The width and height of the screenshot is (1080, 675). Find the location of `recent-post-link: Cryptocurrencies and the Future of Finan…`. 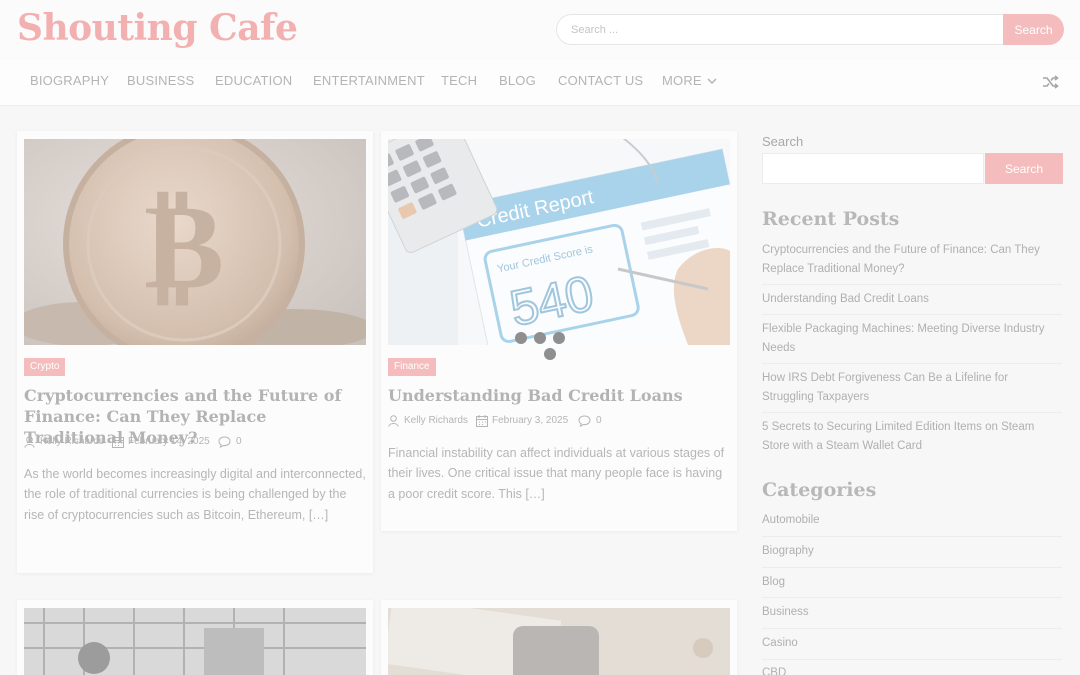

recent-post-link: Cryptocurrencies and the Future of Finan… is located at coordinates (912, 259).